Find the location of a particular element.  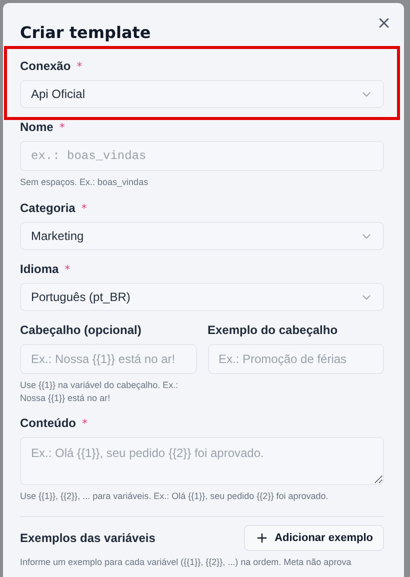

select-field: Api Oficial is located at coordinates (202, 94).